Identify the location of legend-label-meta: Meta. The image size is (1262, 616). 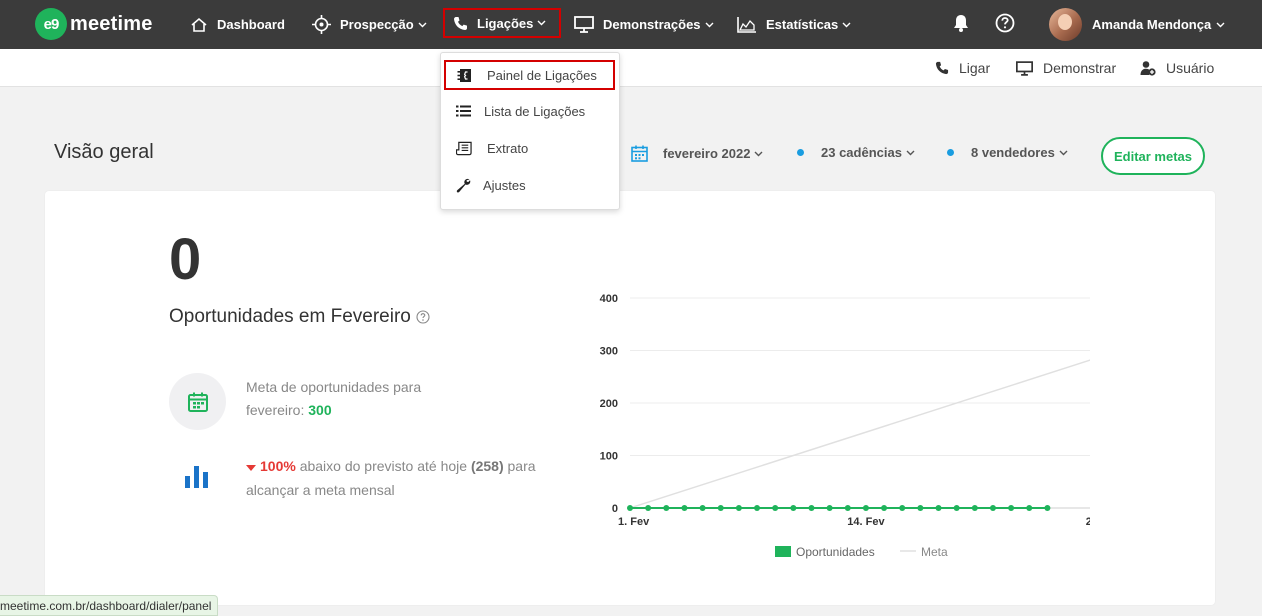
(934, 552).